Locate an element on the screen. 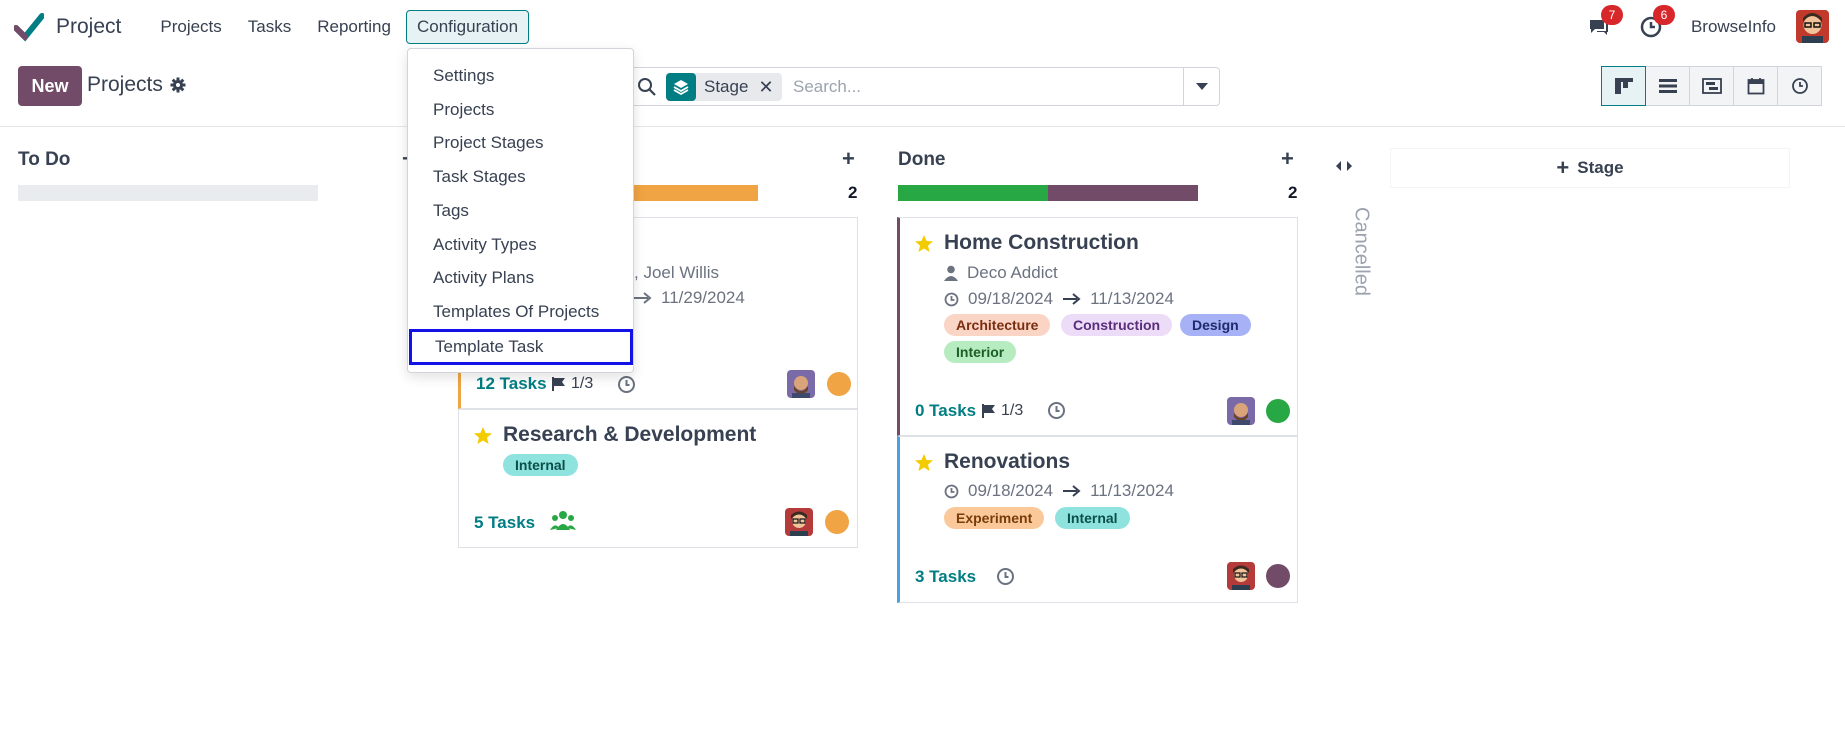 The height and width of the screenshot is (737, 1845). plus-icon: + is located at coordinates (1563, 167).